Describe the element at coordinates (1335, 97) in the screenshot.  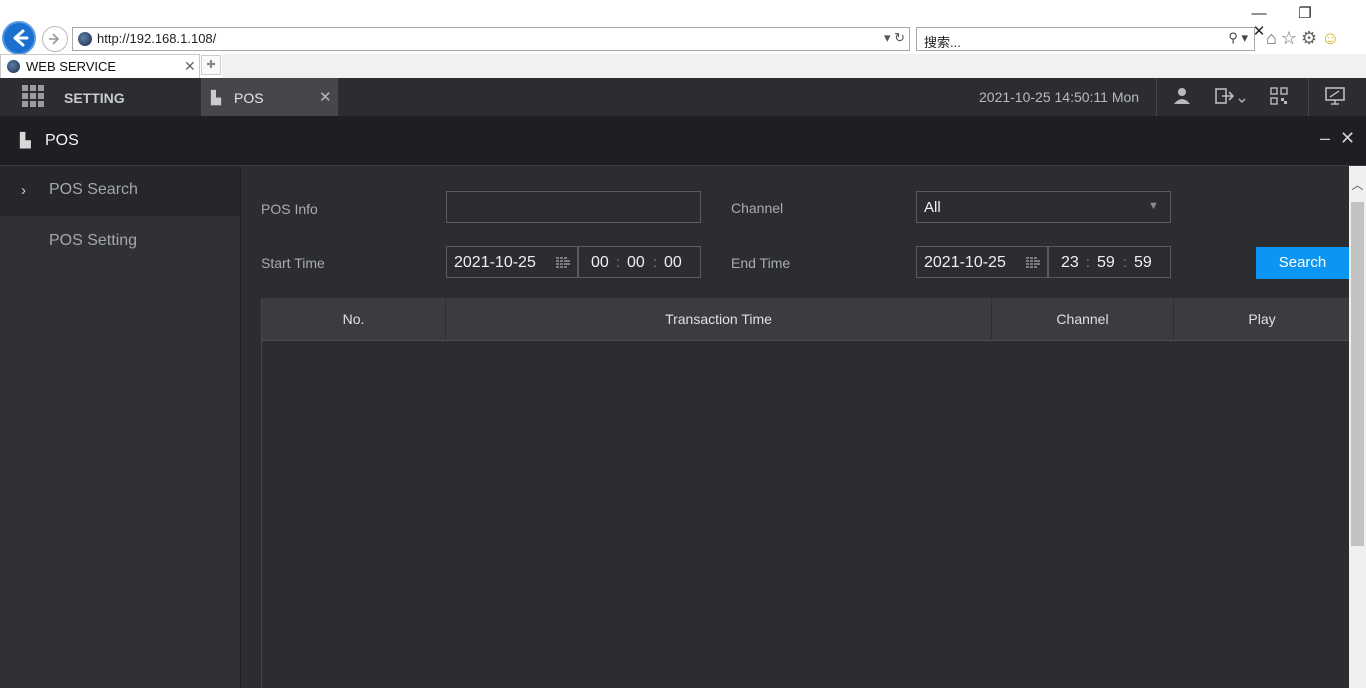
I see `monitor-icon` at that location.